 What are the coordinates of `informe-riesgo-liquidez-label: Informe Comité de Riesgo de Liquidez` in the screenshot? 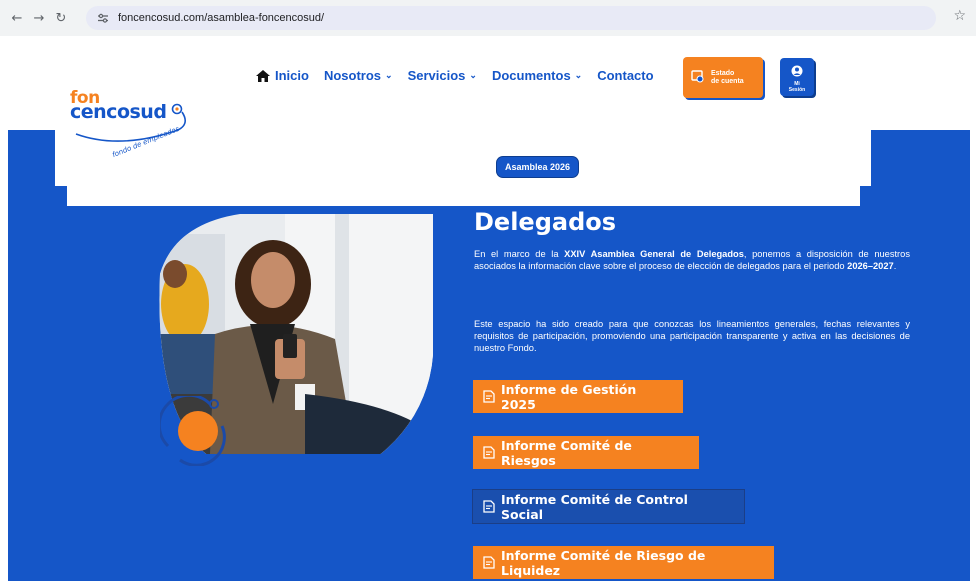 It's located at (603, 562).